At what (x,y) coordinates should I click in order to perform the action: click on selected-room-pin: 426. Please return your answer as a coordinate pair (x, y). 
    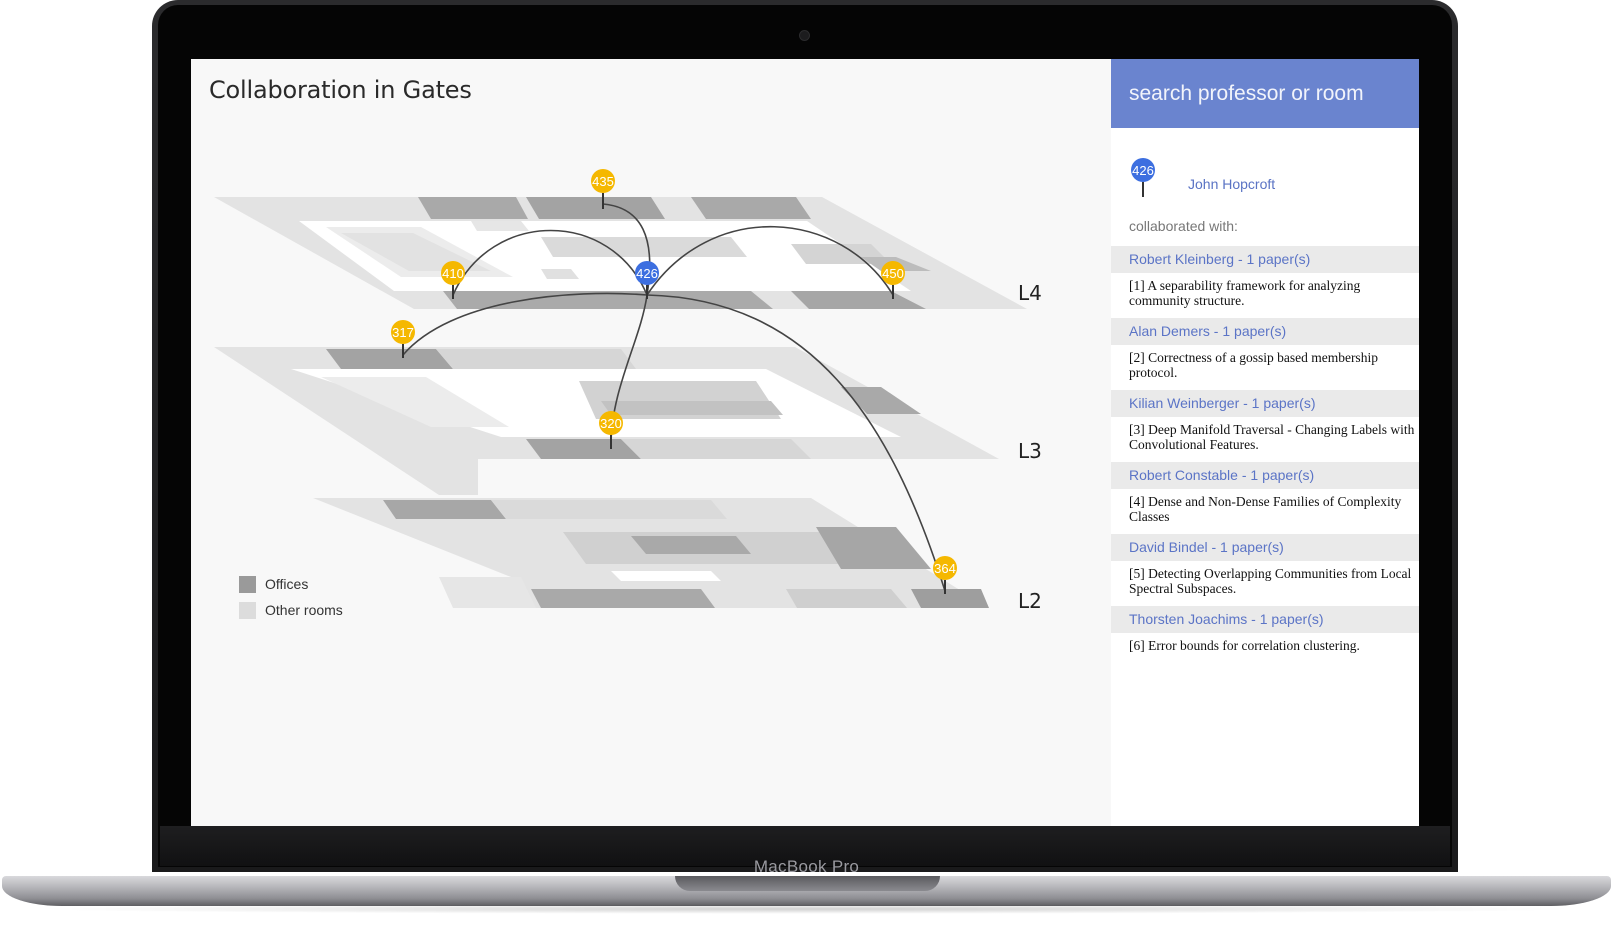
    Looking at the image, I should click on (1143, 177).